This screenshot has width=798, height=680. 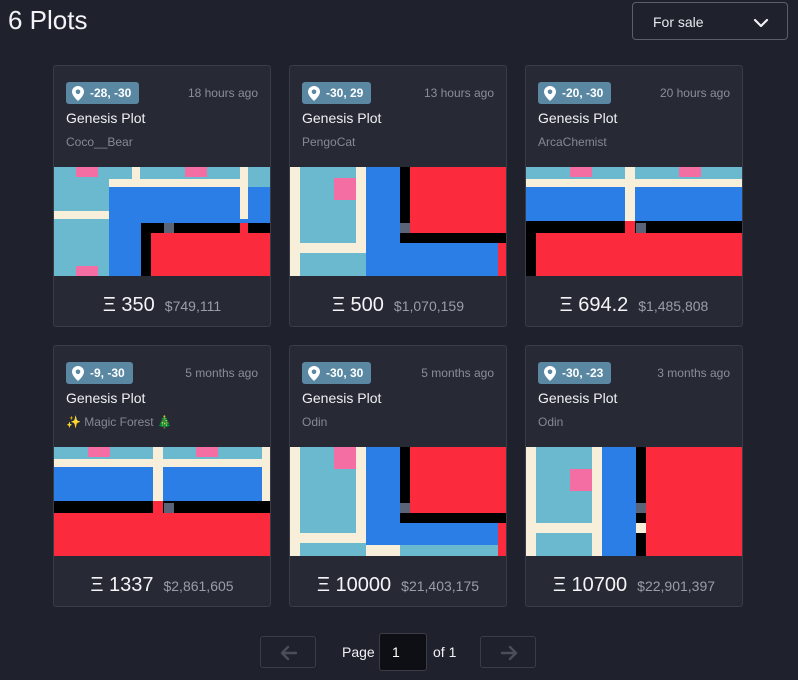 What do you see at coordinates (193, 306) in the screenshot?
I see `price-usd: $749,111` at bounding box center [193, 306].